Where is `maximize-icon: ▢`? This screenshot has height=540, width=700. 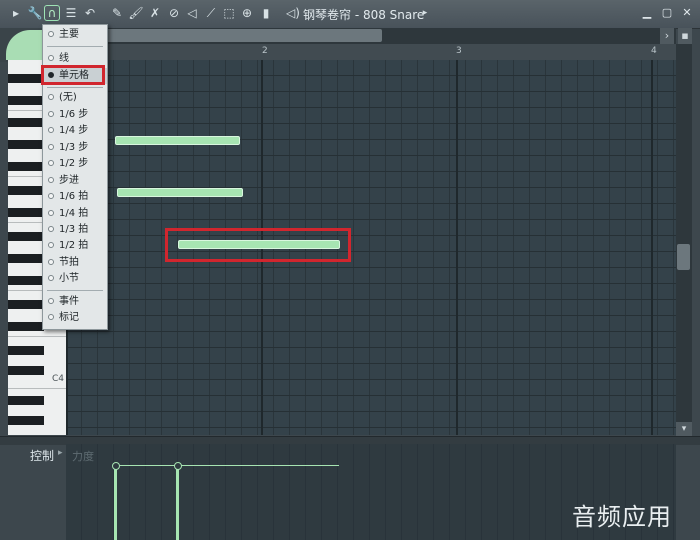
maximize-icon: ▢ is located at coordinates (667, 13).